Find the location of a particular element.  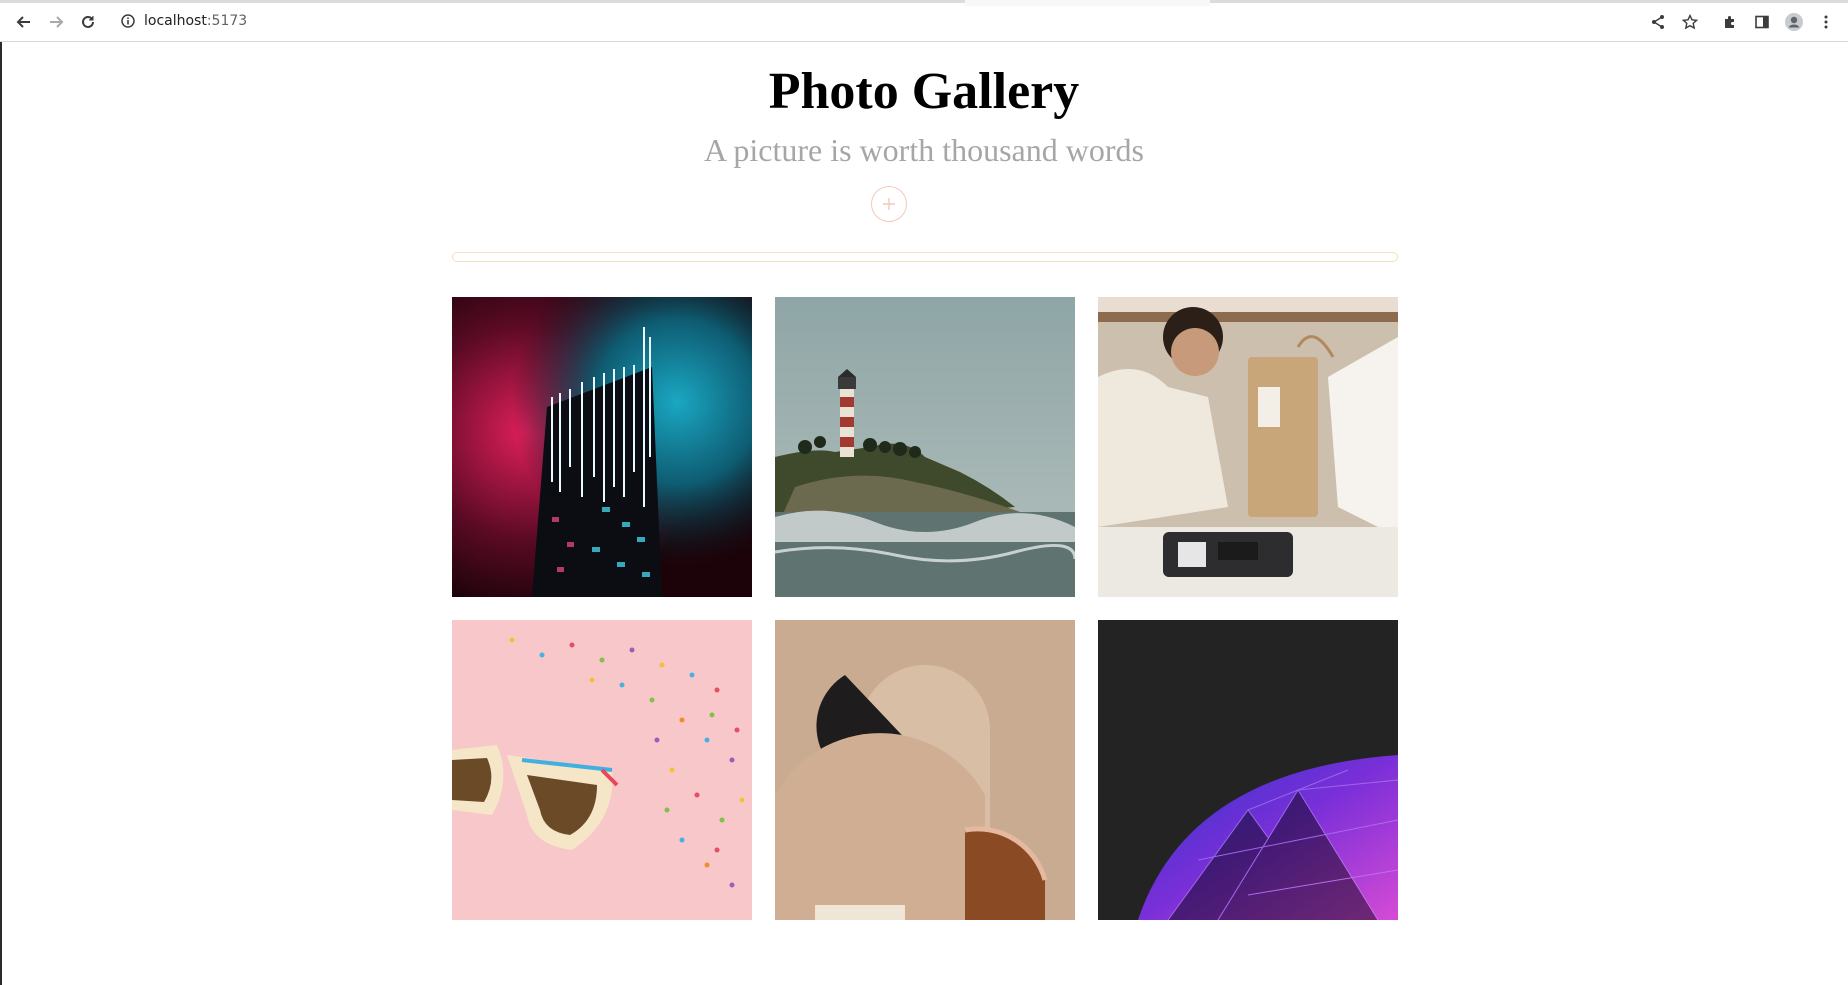

forward-icon is located at coordinates (56, 22).